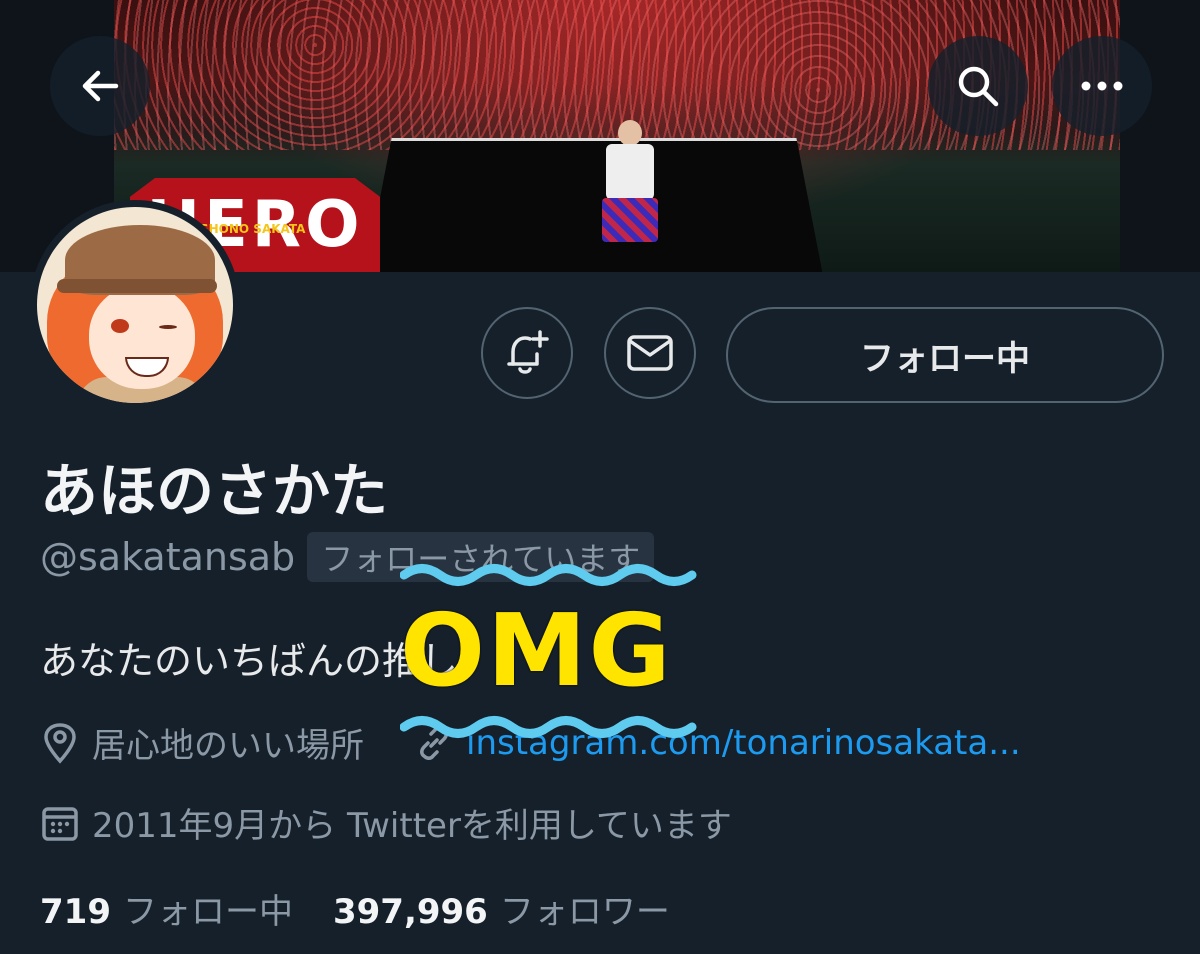 The image size is (1200, 954). I want to click on bell-plus-icon, so click(528, 352).